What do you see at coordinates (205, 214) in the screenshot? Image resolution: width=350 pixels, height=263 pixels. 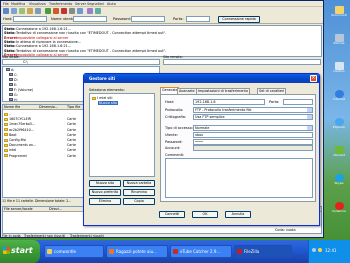 I see `ok-button: OK` at bounding box center [205, 214].